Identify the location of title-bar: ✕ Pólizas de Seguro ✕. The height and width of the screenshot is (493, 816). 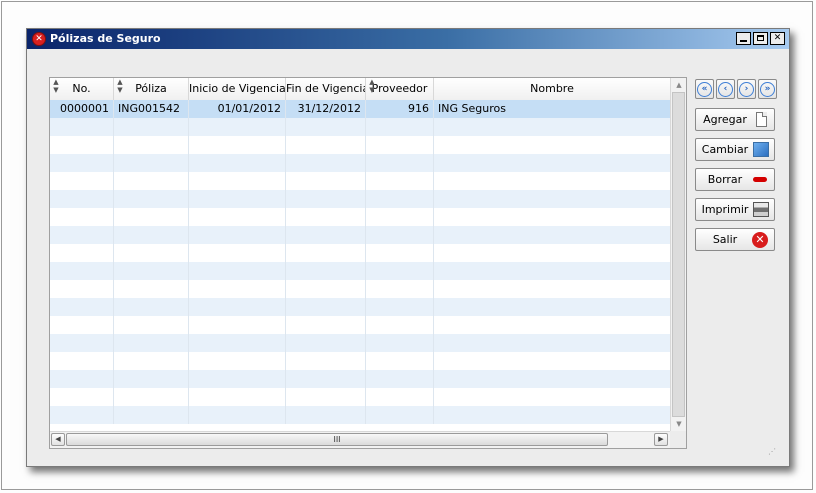
(408, 39).